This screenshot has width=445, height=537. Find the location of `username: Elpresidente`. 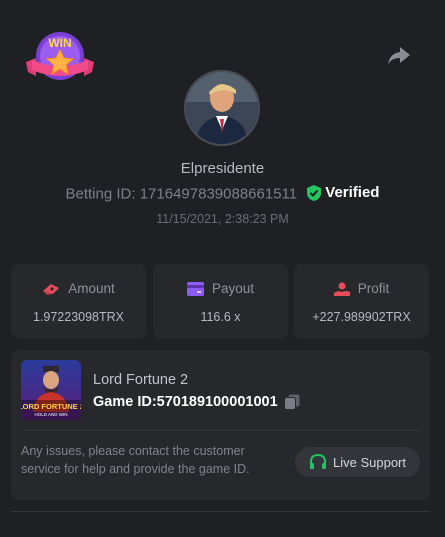

username: Elpresidente is located at coordinates (222, 168).